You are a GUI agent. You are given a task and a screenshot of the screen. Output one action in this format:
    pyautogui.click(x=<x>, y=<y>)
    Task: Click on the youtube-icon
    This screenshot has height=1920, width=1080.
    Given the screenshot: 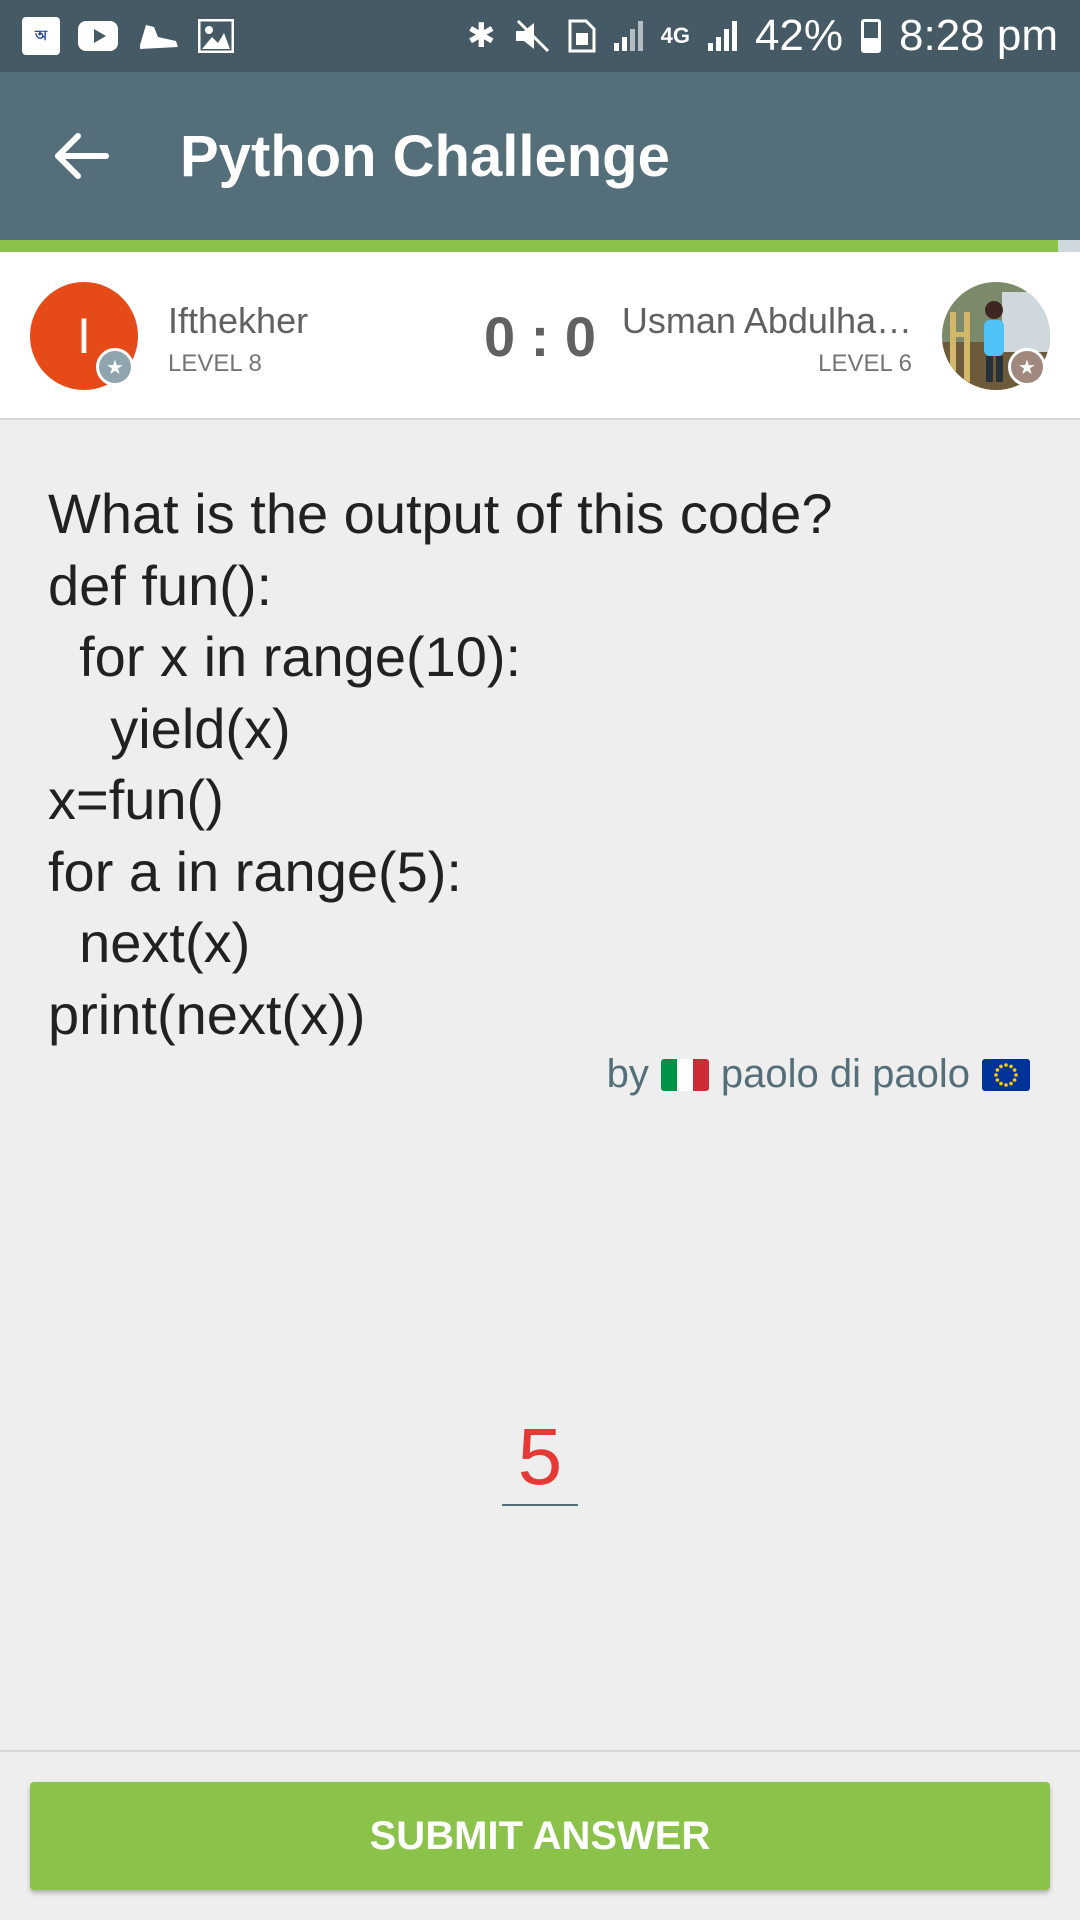 What is the action you would take?
    pyautogui.click(x=98, y=36)
    